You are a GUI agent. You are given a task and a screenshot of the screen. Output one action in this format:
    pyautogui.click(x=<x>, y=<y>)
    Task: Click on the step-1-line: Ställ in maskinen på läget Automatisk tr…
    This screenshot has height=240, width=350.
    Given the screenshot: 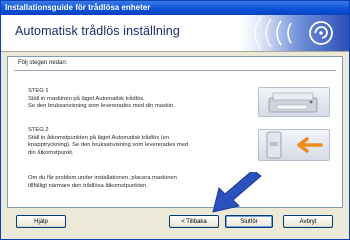 What is the action you would take?
    pyautogui.click(x=86, y=98)
    